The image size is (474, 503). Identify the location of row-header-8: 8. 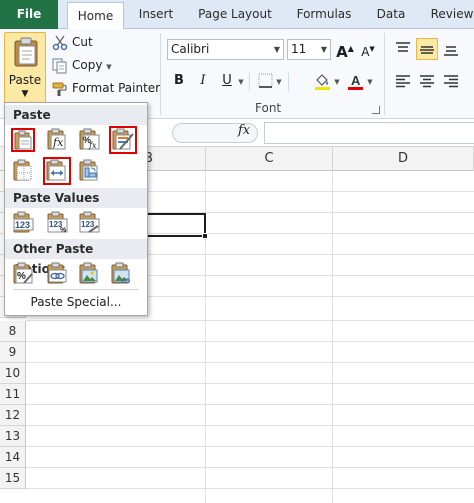
(13, 331).